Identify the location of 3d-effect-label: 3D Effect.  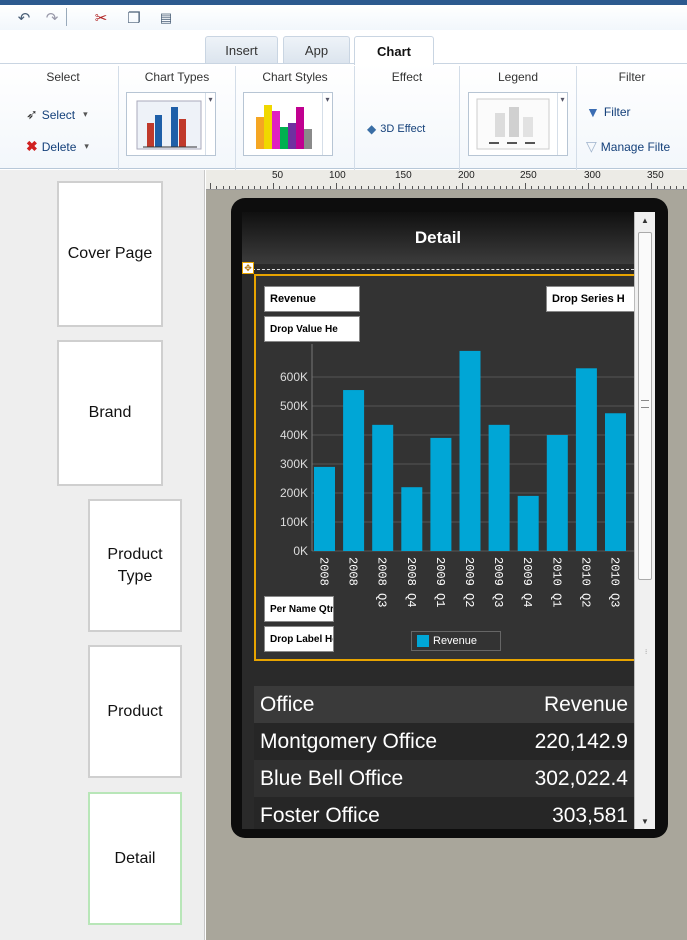
(403, 129).